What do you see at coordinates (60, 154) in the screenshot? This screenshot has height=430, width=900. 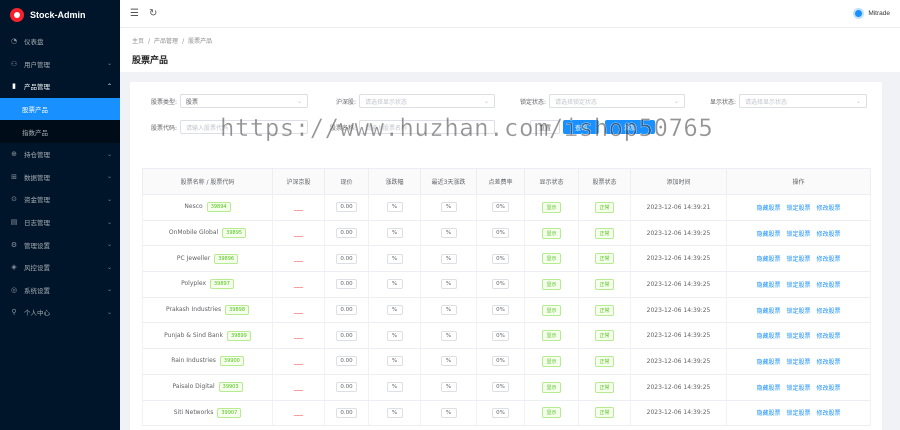 I see `sidebar-item-positions: ⊕ 持仓管理 ⌄` at bounding box center [60, 154].